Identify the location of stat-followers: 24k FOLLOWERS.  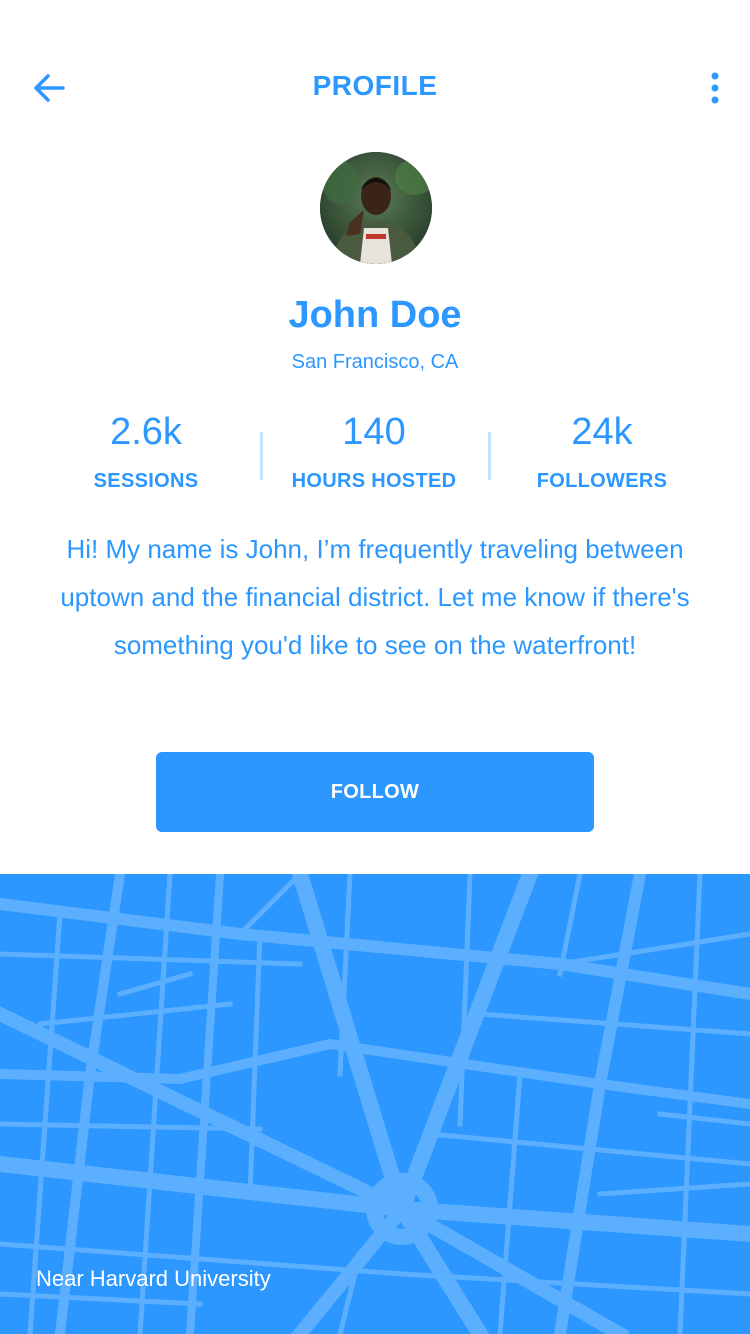
(602, 451).